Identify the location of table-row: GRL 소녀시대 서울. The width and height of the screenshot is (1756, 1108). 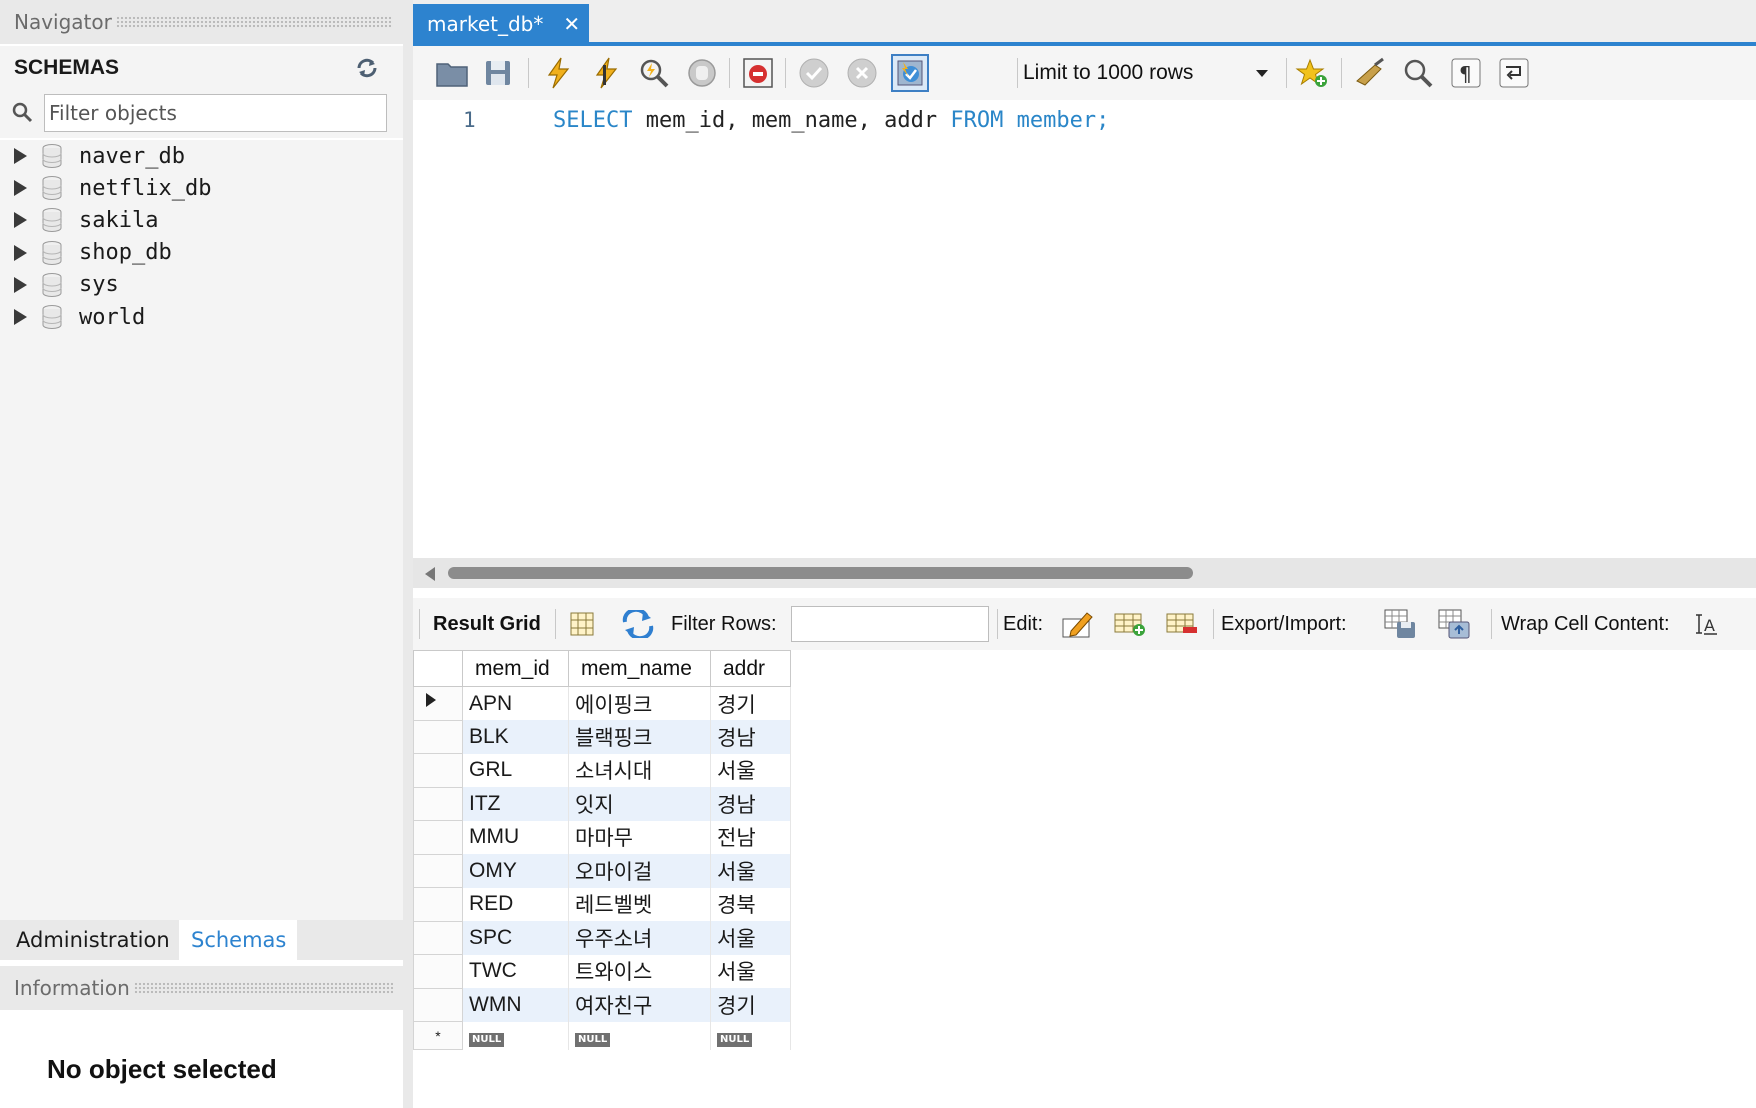
(602, 770).